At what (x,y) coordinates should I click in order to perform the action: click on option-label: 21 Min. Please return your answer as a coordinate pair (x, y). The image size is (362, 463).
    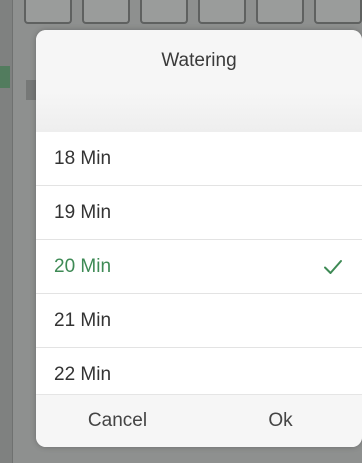
    Looking at the image, I should click on (83, 320).